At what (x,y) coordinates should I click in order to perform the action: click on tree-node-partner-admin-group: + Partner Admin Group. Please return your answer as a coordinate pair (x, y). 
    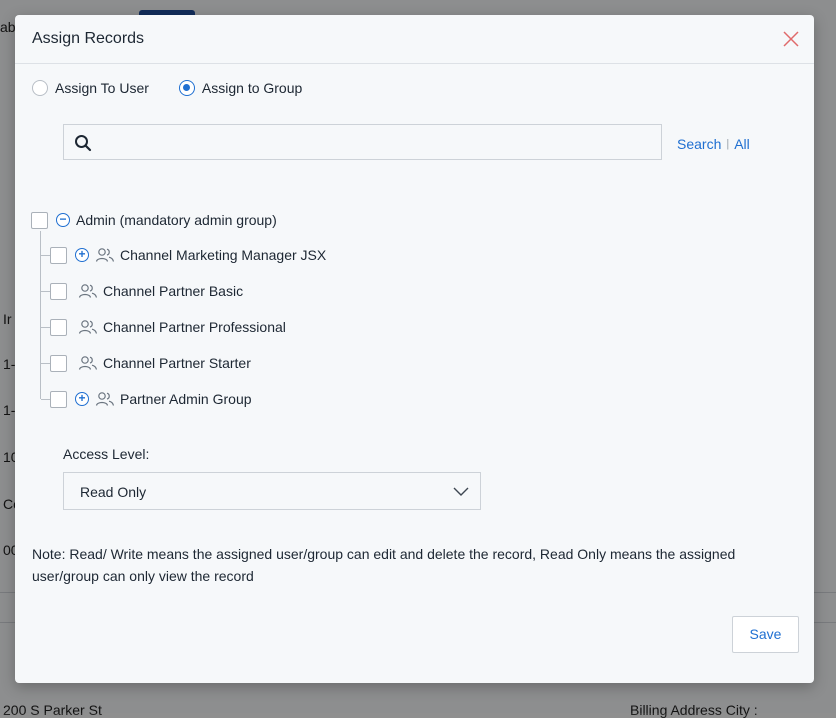
    Looking at the image, I should click on (151, 399).